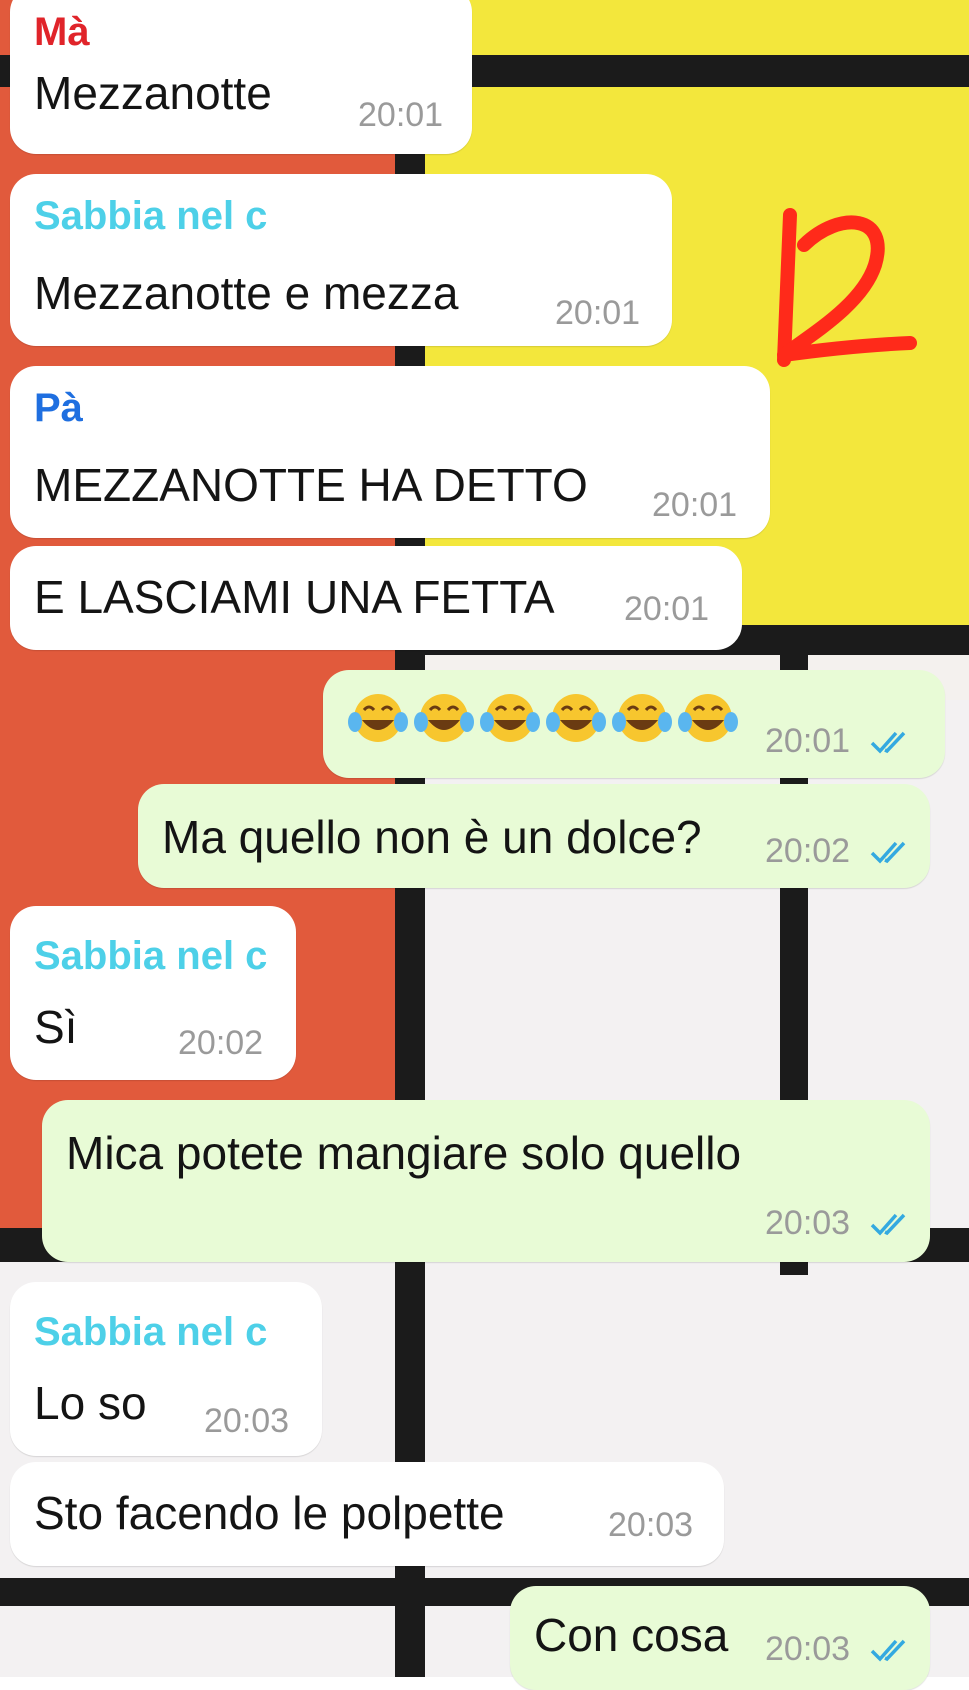  I want to click on message-bubble: 20:01, so click(634, 724).